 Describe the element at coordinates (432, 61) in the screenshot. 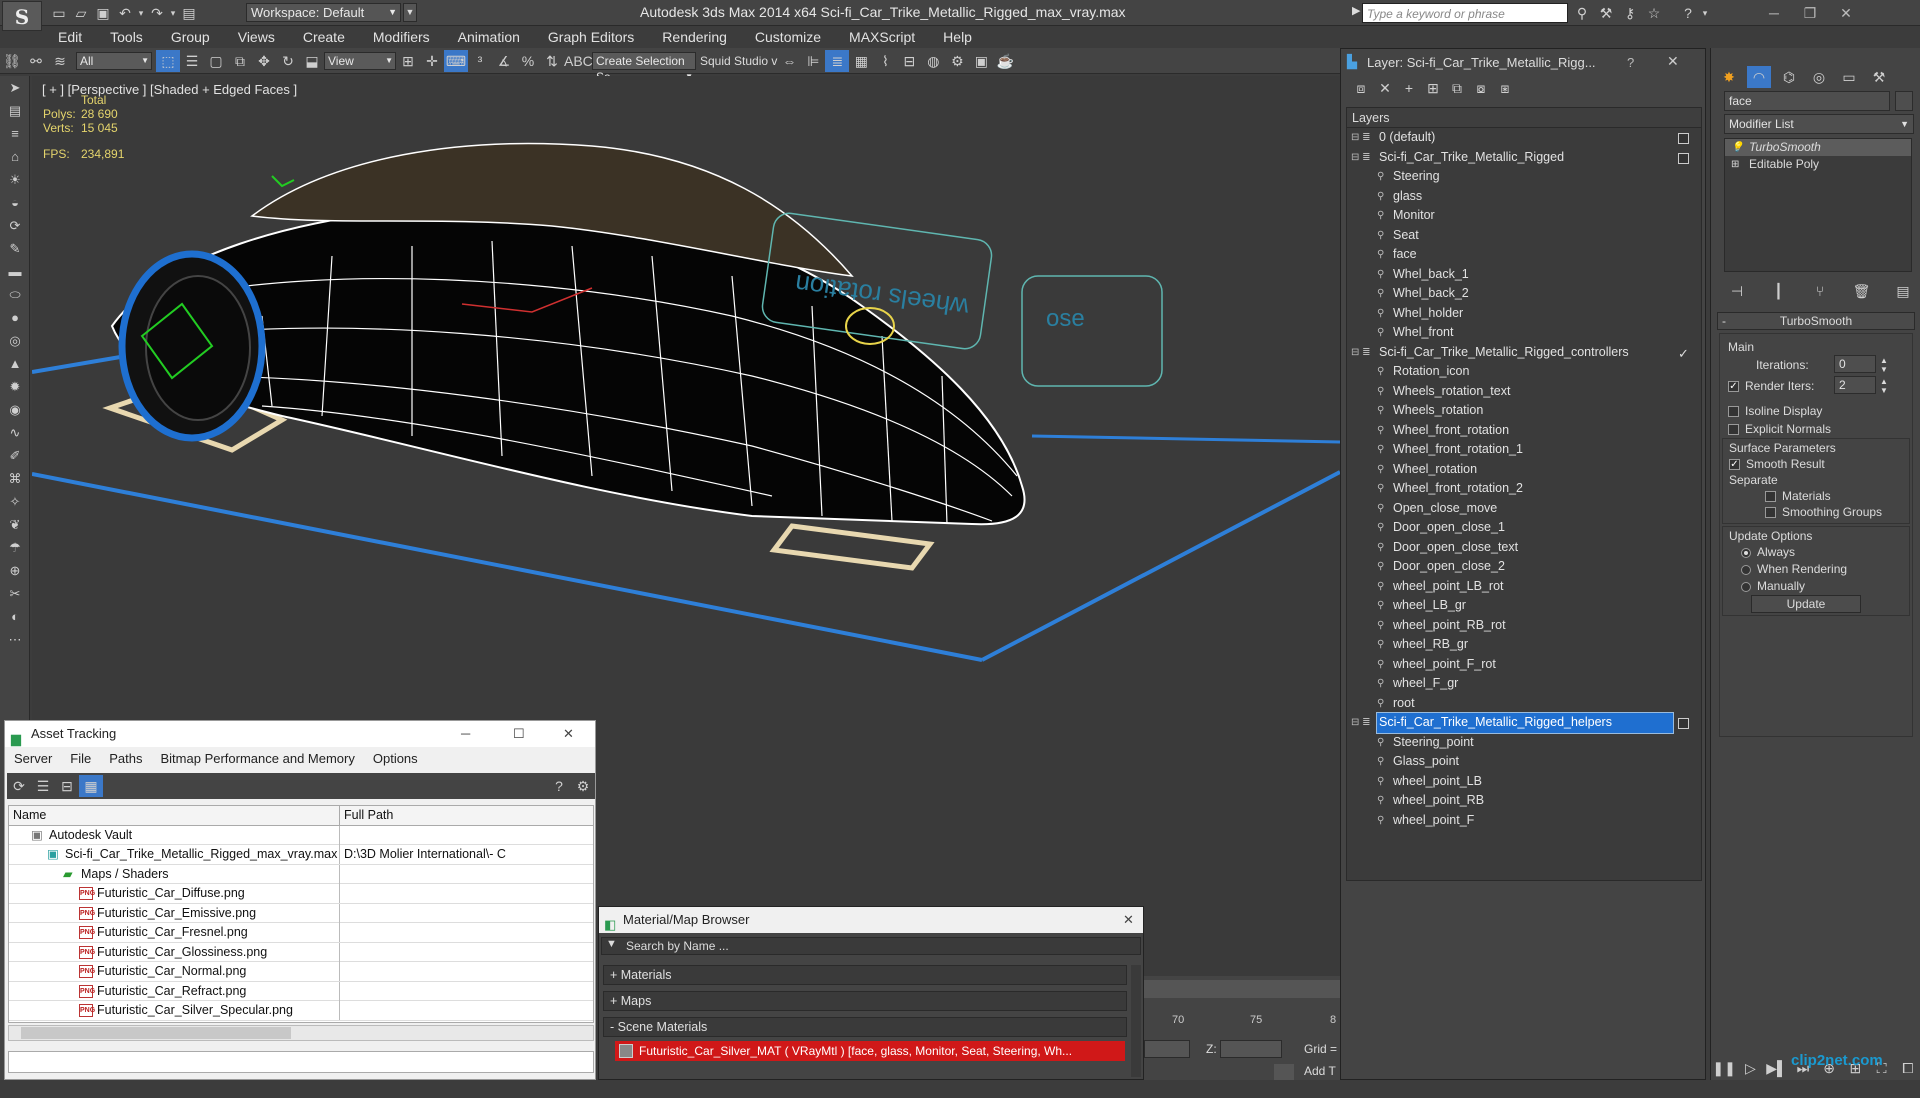

I see `select-manipulate-icon: ✛` at that location.